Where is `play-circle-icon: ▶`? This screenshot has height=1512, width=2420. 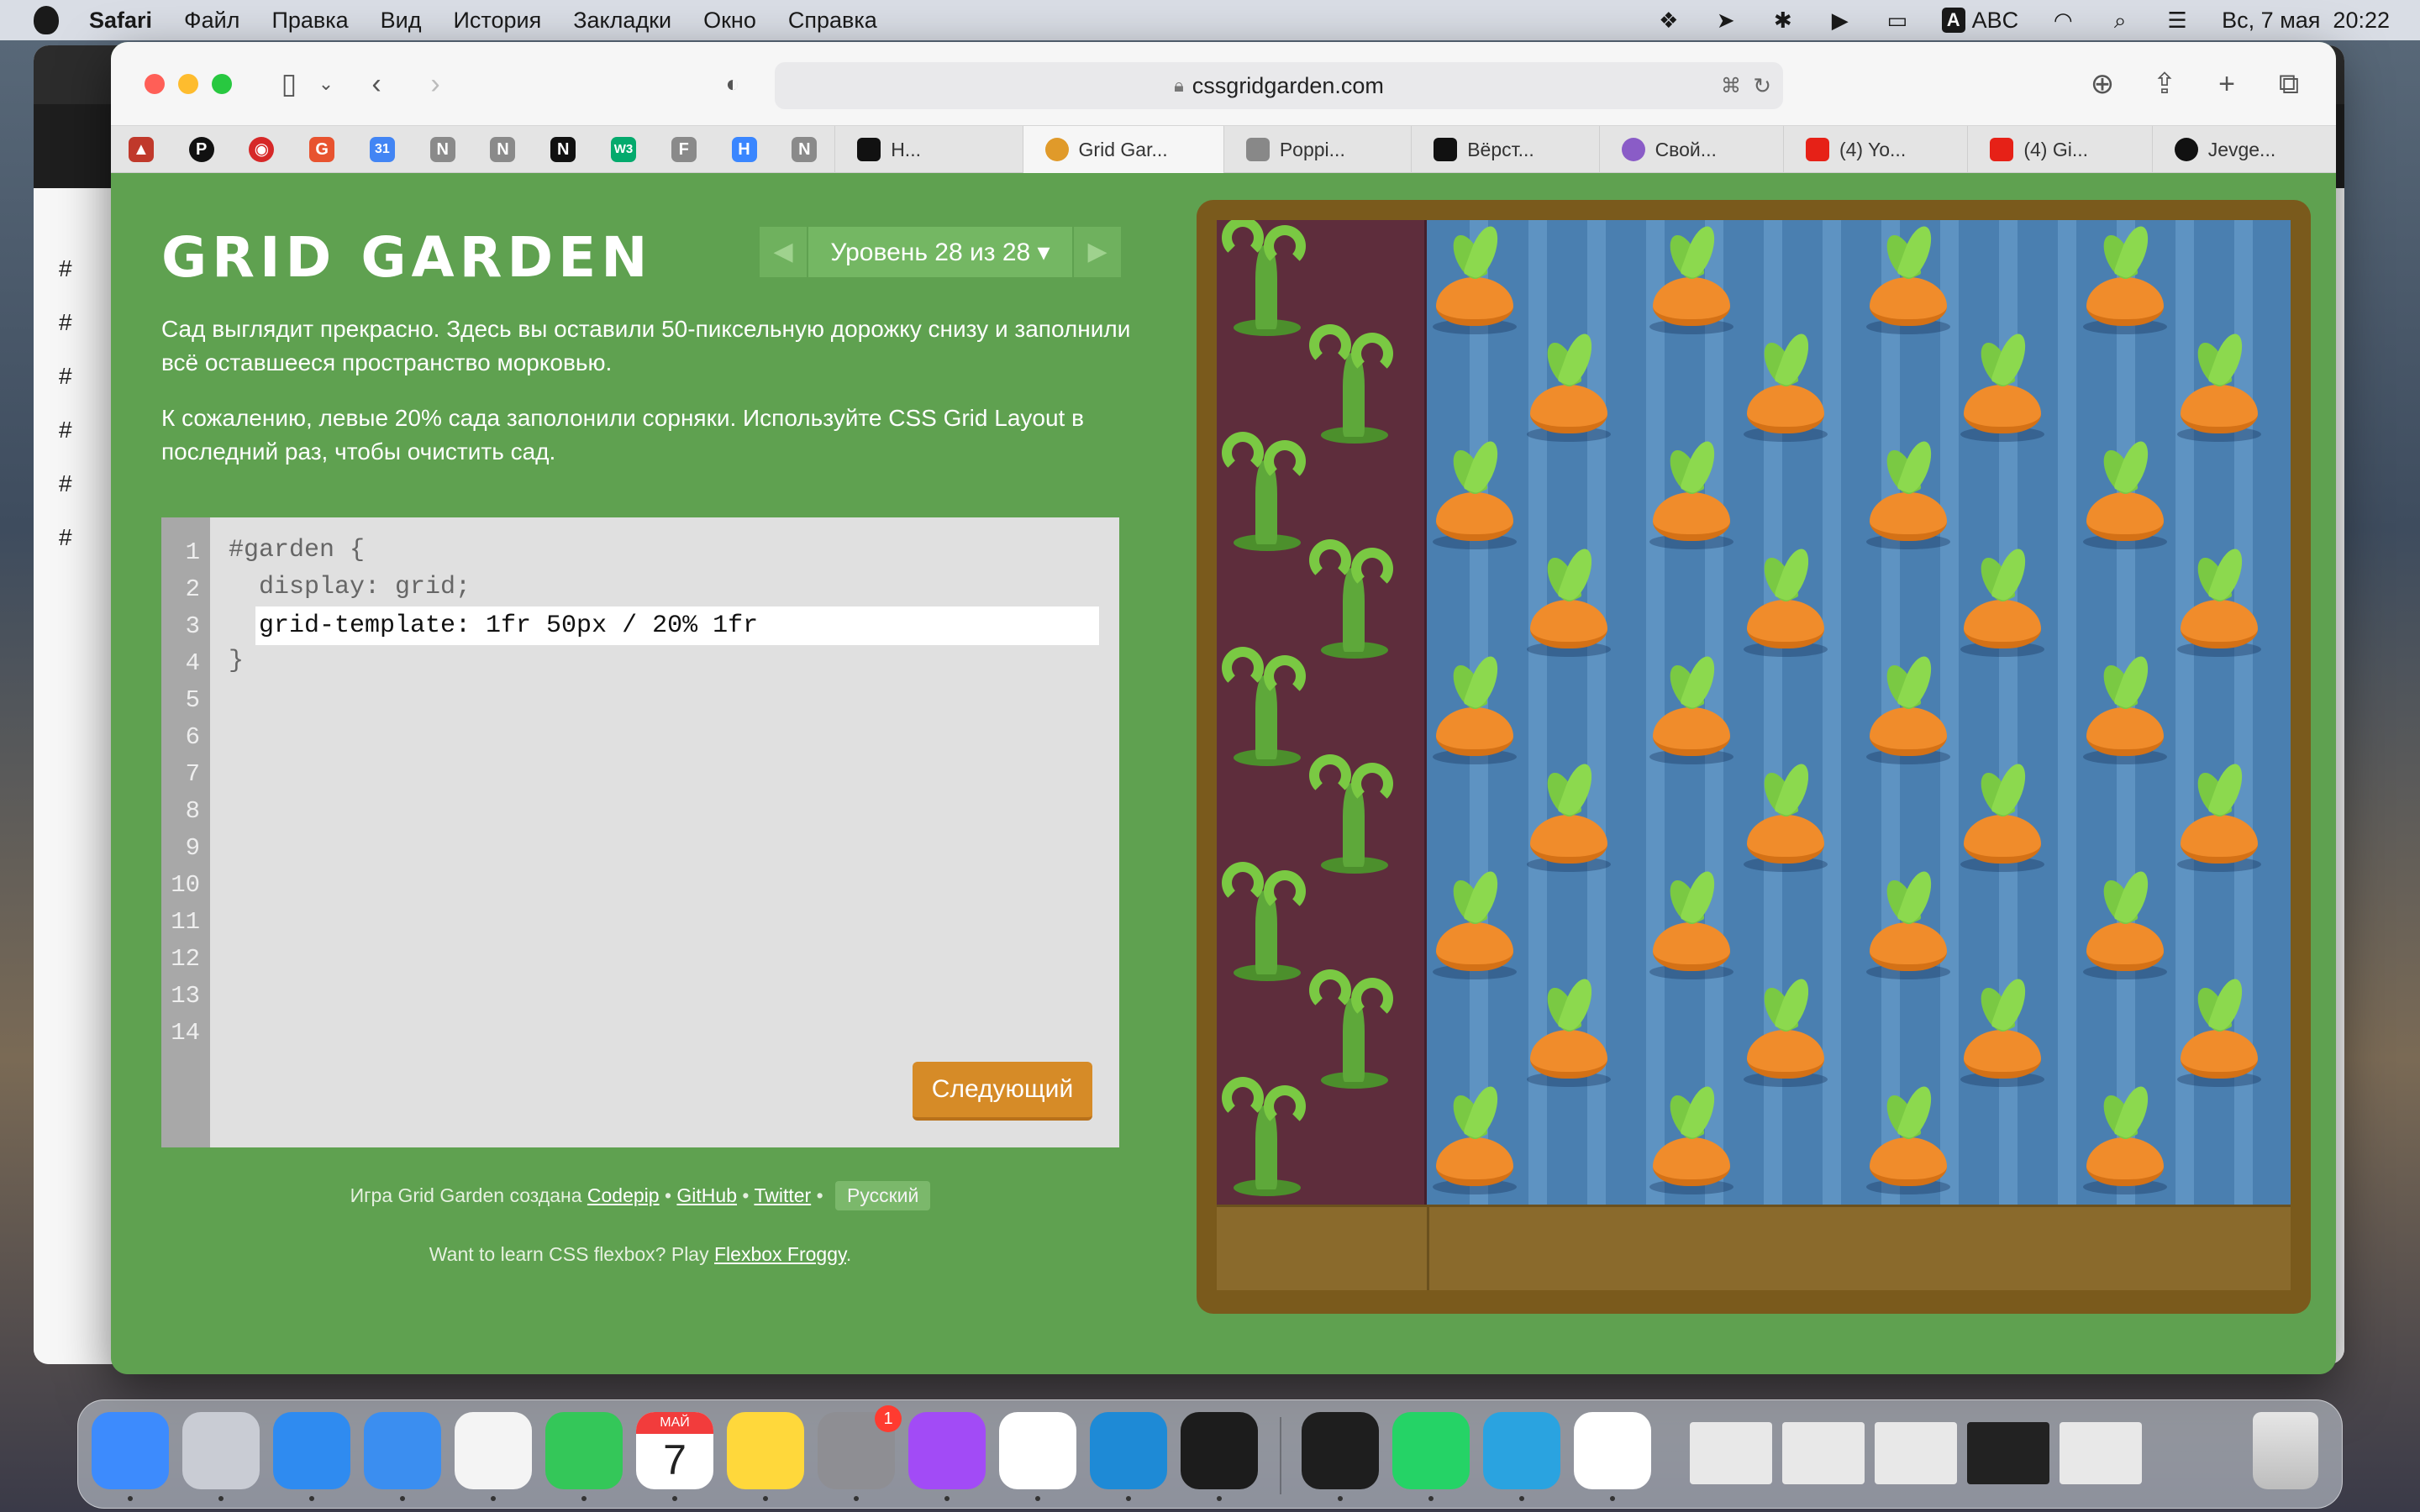 play-circle-icon: ▶ is located at coordinates (1841, 20).